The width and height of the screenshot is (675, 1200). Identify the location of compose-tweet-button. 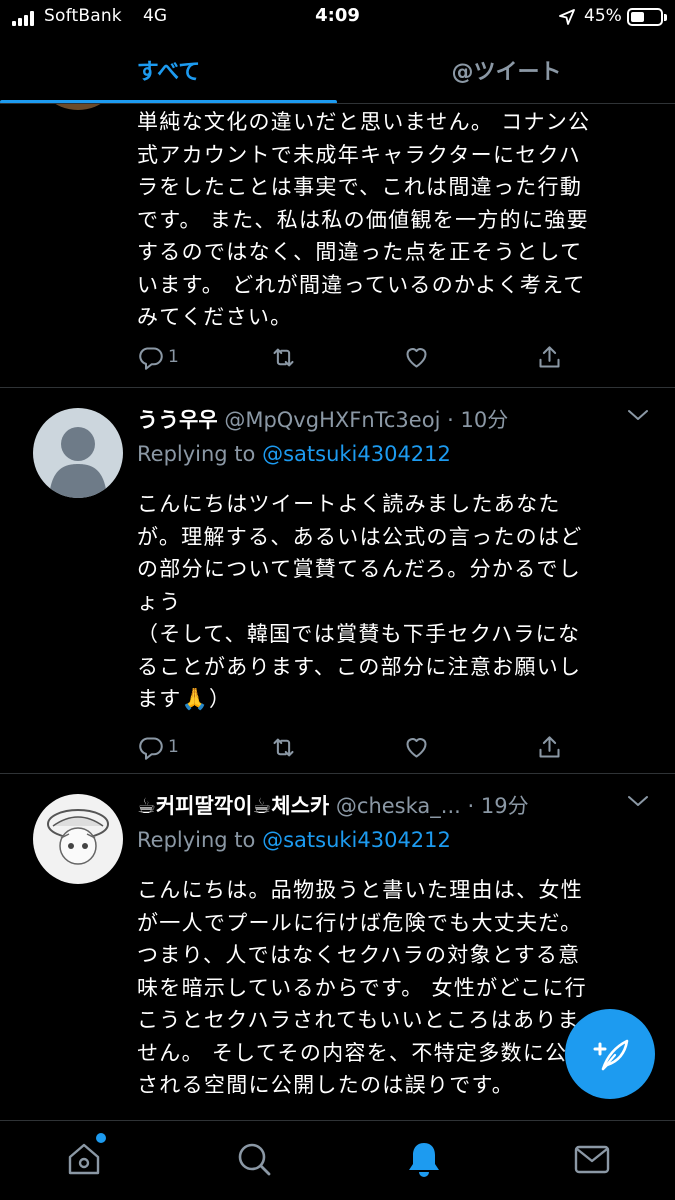
(610, 1054).